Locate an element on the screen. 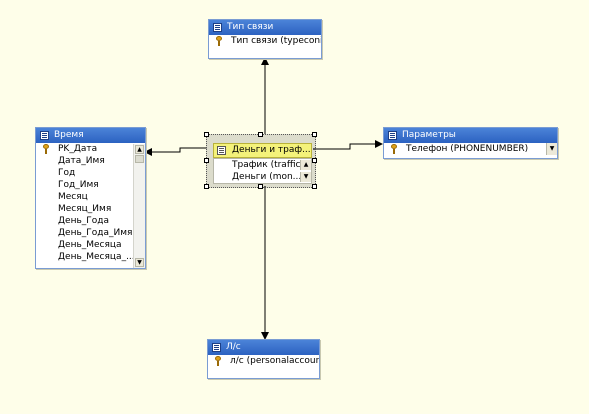  column-row: л/с (personalaccount) is located at coordinates (263, 361).